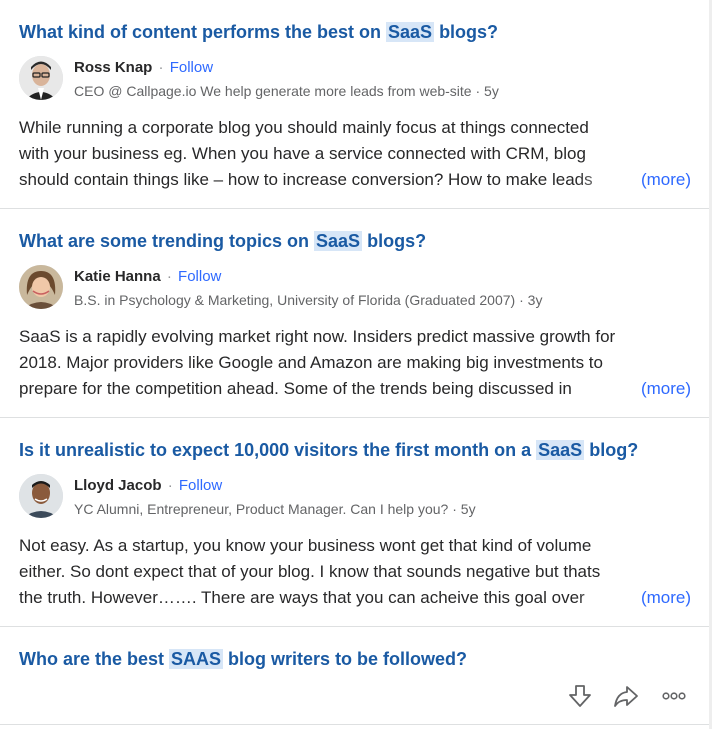 The height and width of the screenshot is (729, 712). I want to click on downvote-button, so click(580, 698).